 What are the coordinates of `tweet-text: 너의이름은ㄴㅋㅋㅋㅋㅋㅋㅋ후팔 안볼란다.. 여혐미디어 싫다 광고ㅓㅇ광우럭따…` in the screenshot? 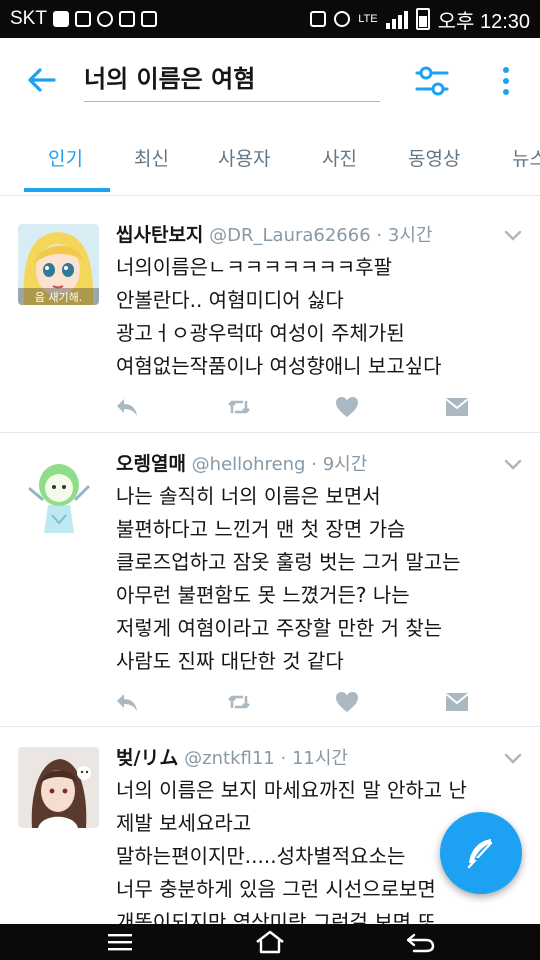 It's located at (318, 317).